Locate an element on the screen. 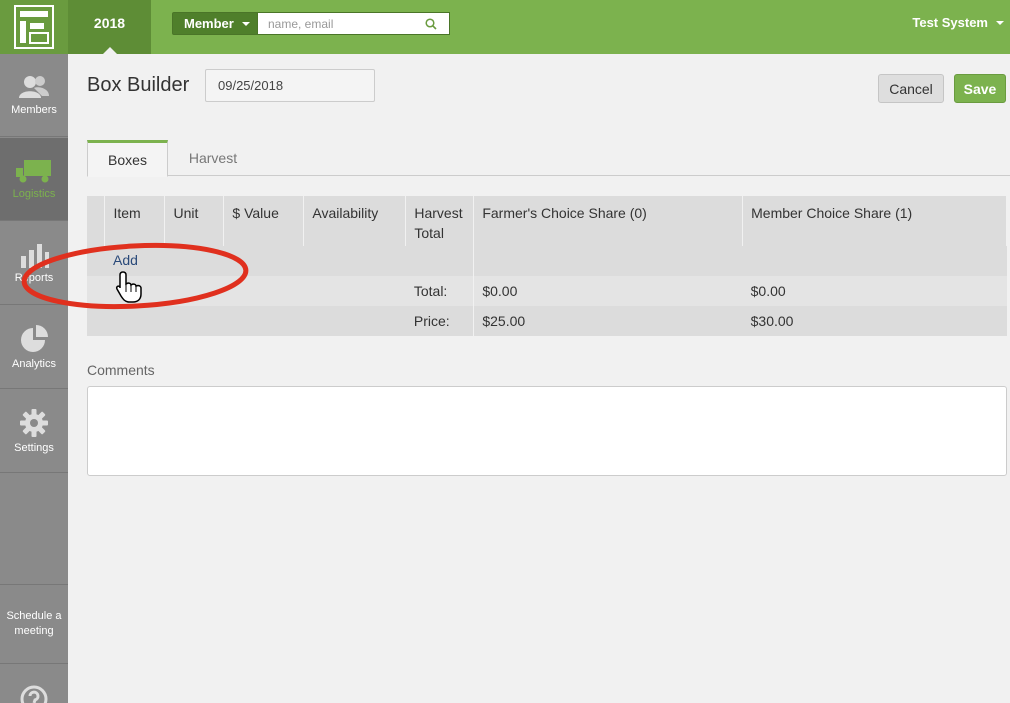  page-title: Box Builder is located at coordinates (138, 85).